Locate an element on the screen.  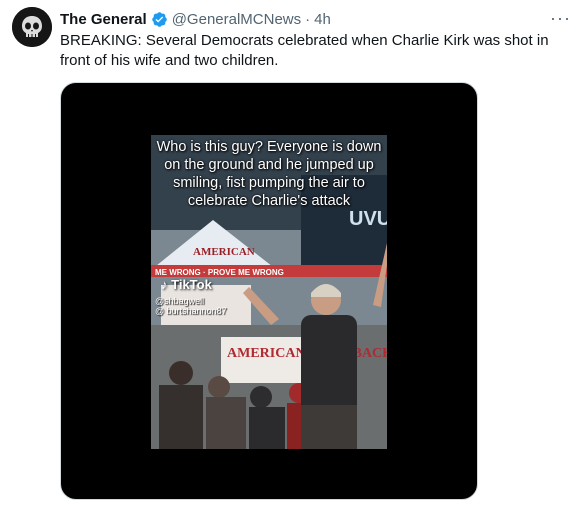
tiktok-user: @shbagwell is located at coordinates (180, 301).